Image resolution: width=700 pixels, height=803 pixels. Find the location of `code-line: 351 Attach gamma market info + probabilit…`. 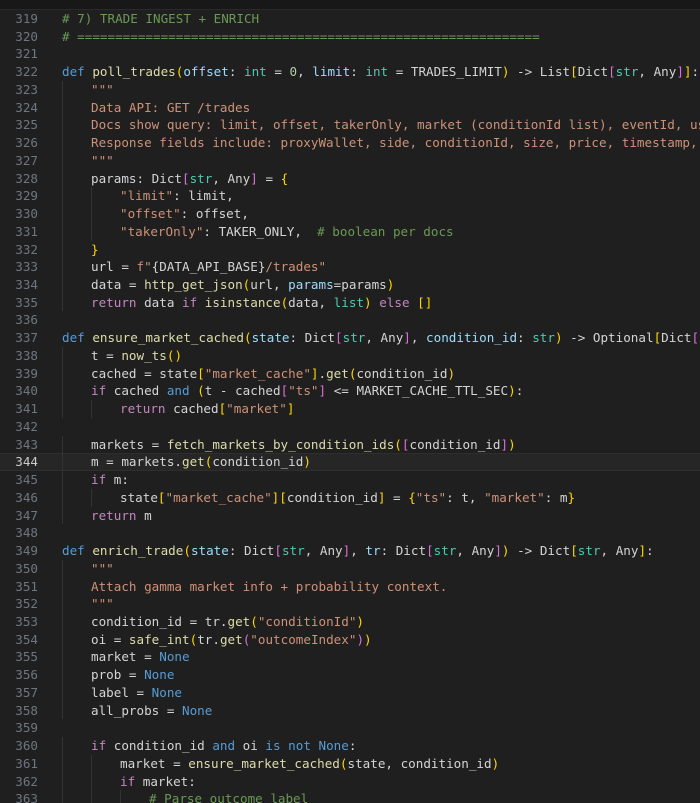

code-line: 351 Attach gamma market info + probabilit… is located at coordinates (350, 586).